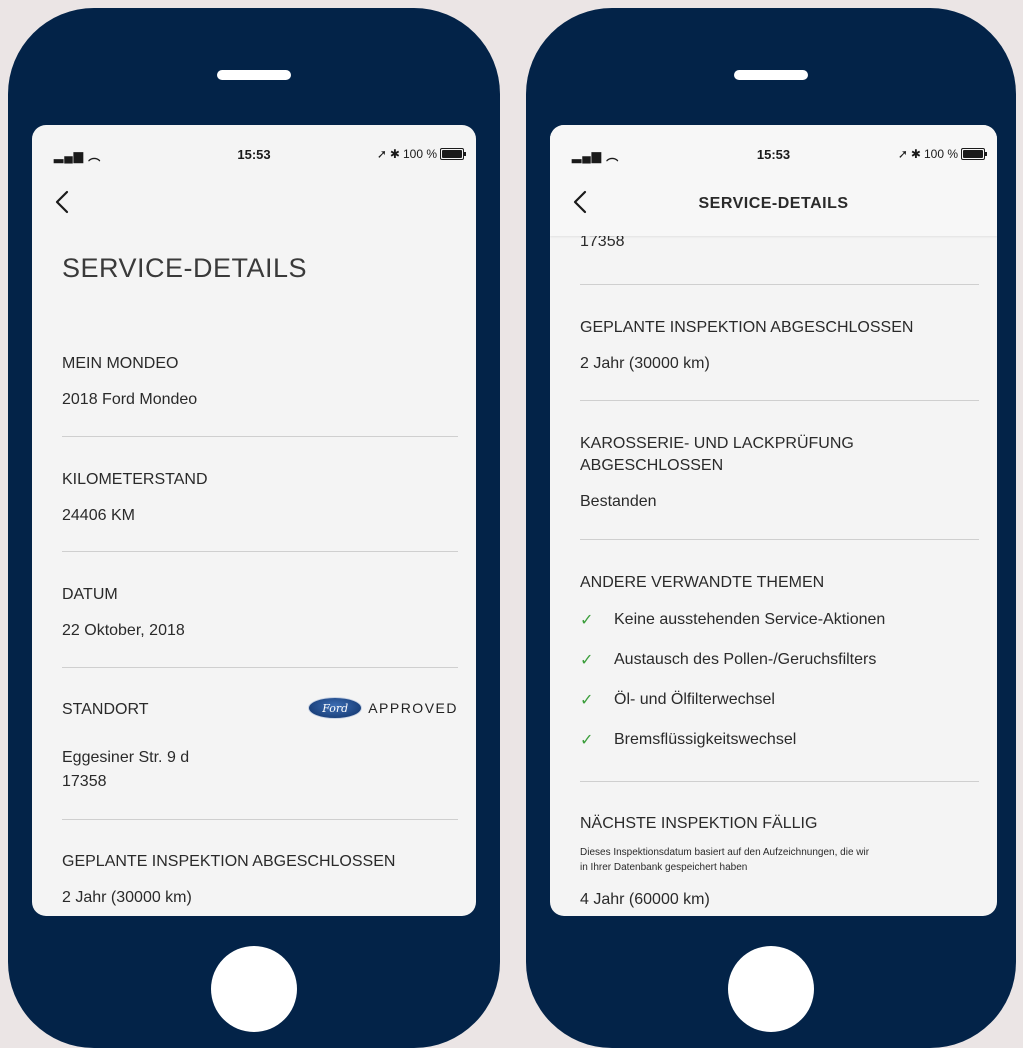 This screenshot has height=1048, width=1023. I want to click on list-item: ✓ Bremsflüssigkeitswechsel, so click(774, 740).